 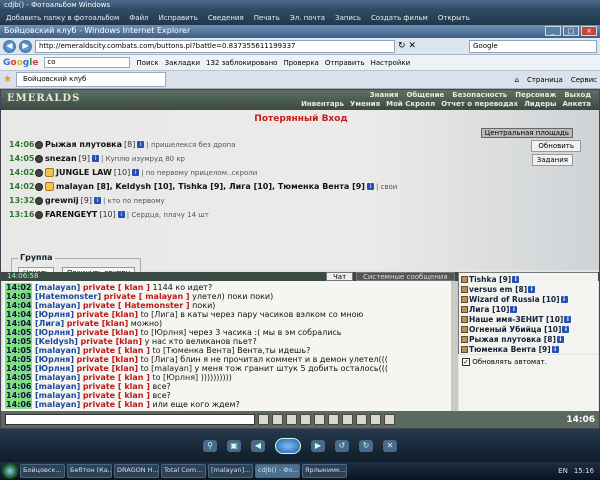 What do you see at coordinates (182, 63) in the screenshot?
I see `bookmarks-button: Закладки` at bounding box center [182, 63].